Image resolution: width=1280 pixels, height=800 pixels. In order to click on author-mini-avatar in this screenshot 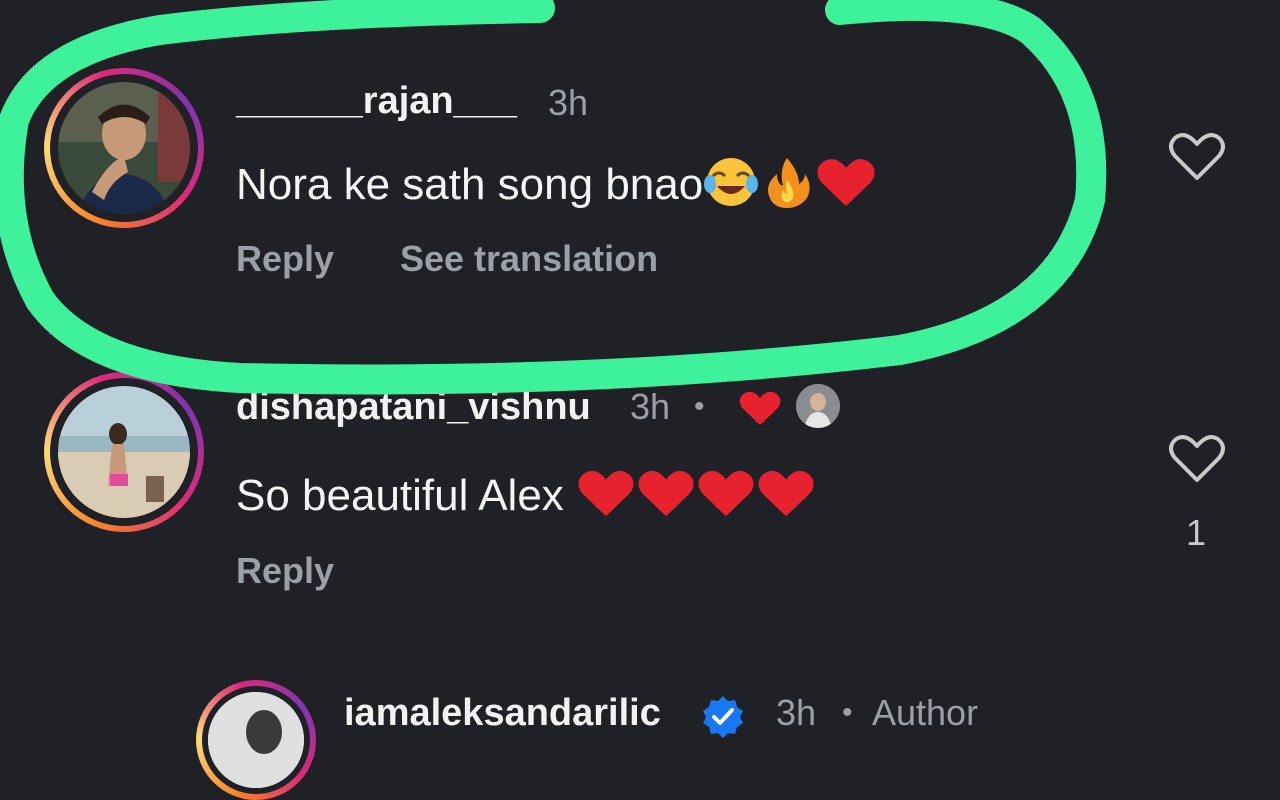, I will do `click(818, 406)`.